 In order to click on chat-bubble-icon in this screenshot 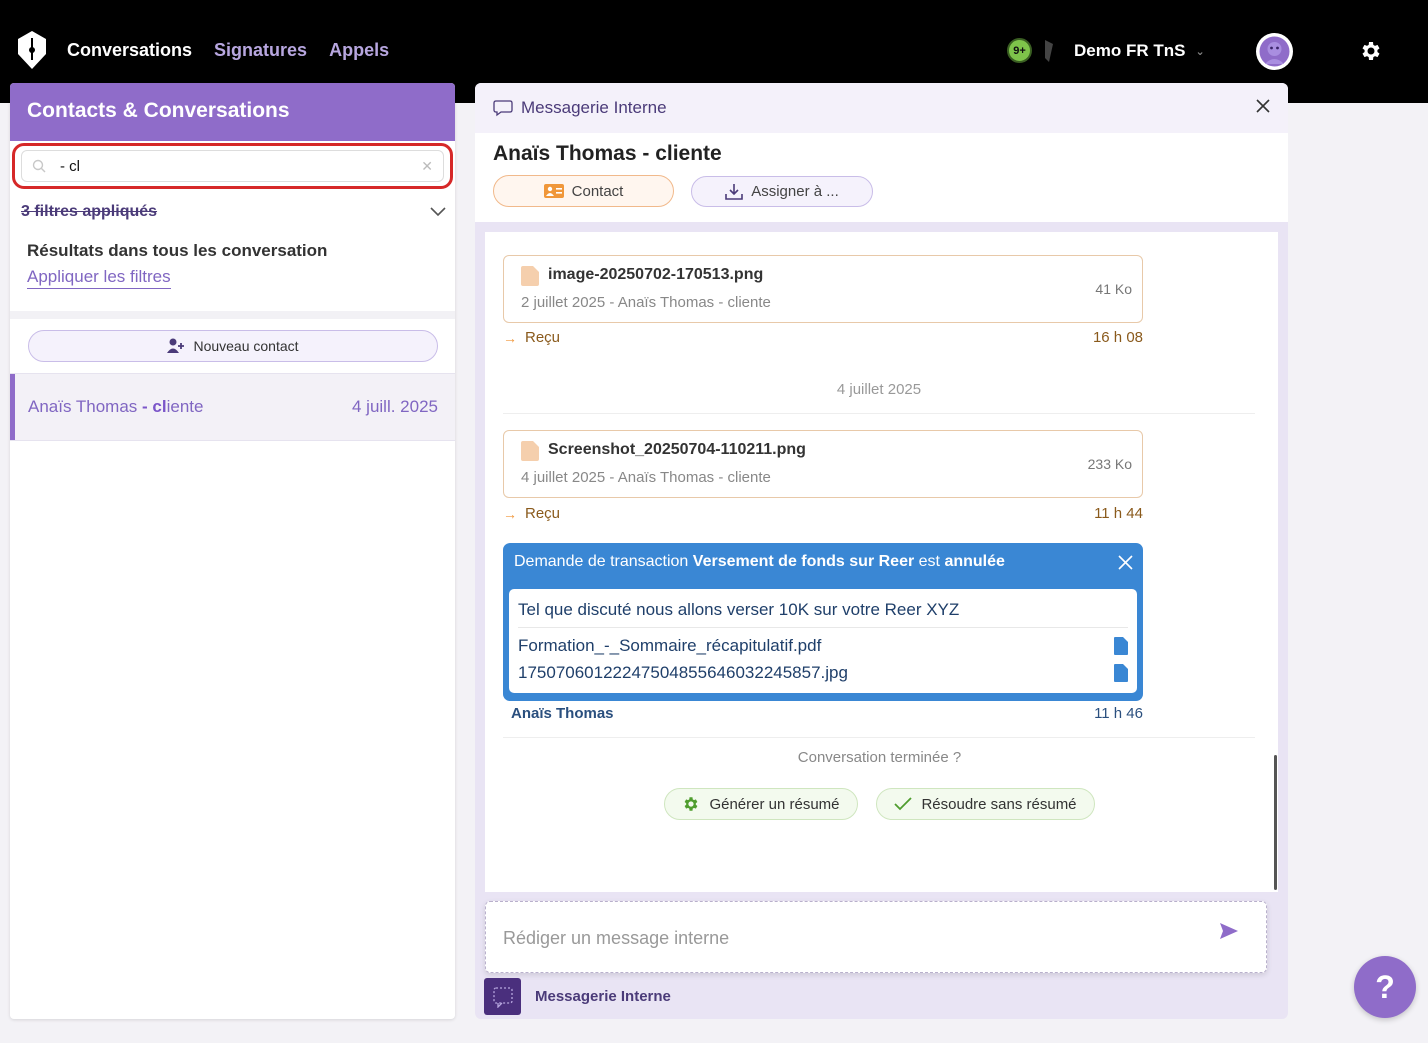, I will do `click(503, 108)`.